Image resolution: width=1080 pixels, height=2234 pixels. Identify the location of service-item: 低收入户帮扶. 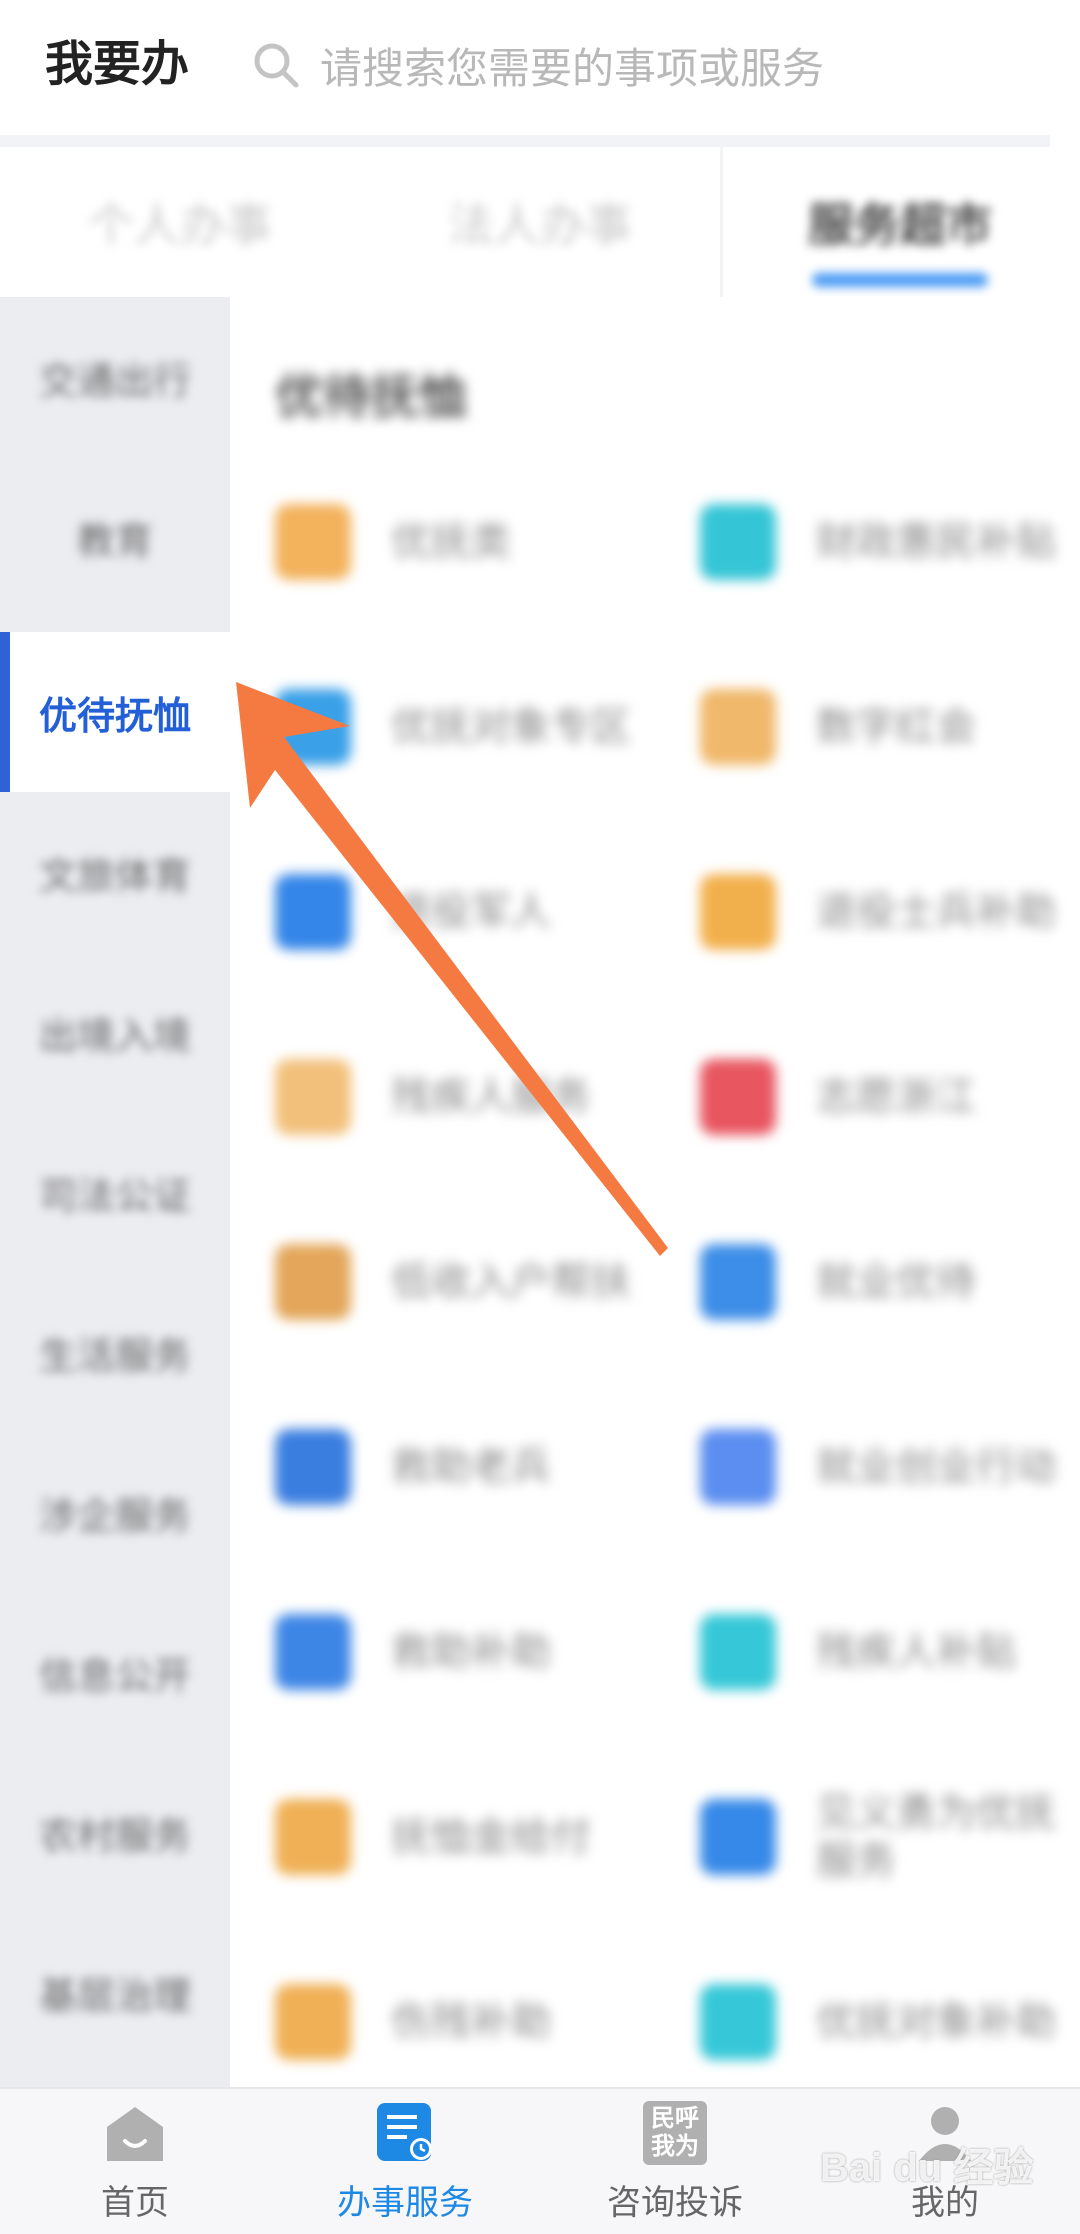
(485, 1282).